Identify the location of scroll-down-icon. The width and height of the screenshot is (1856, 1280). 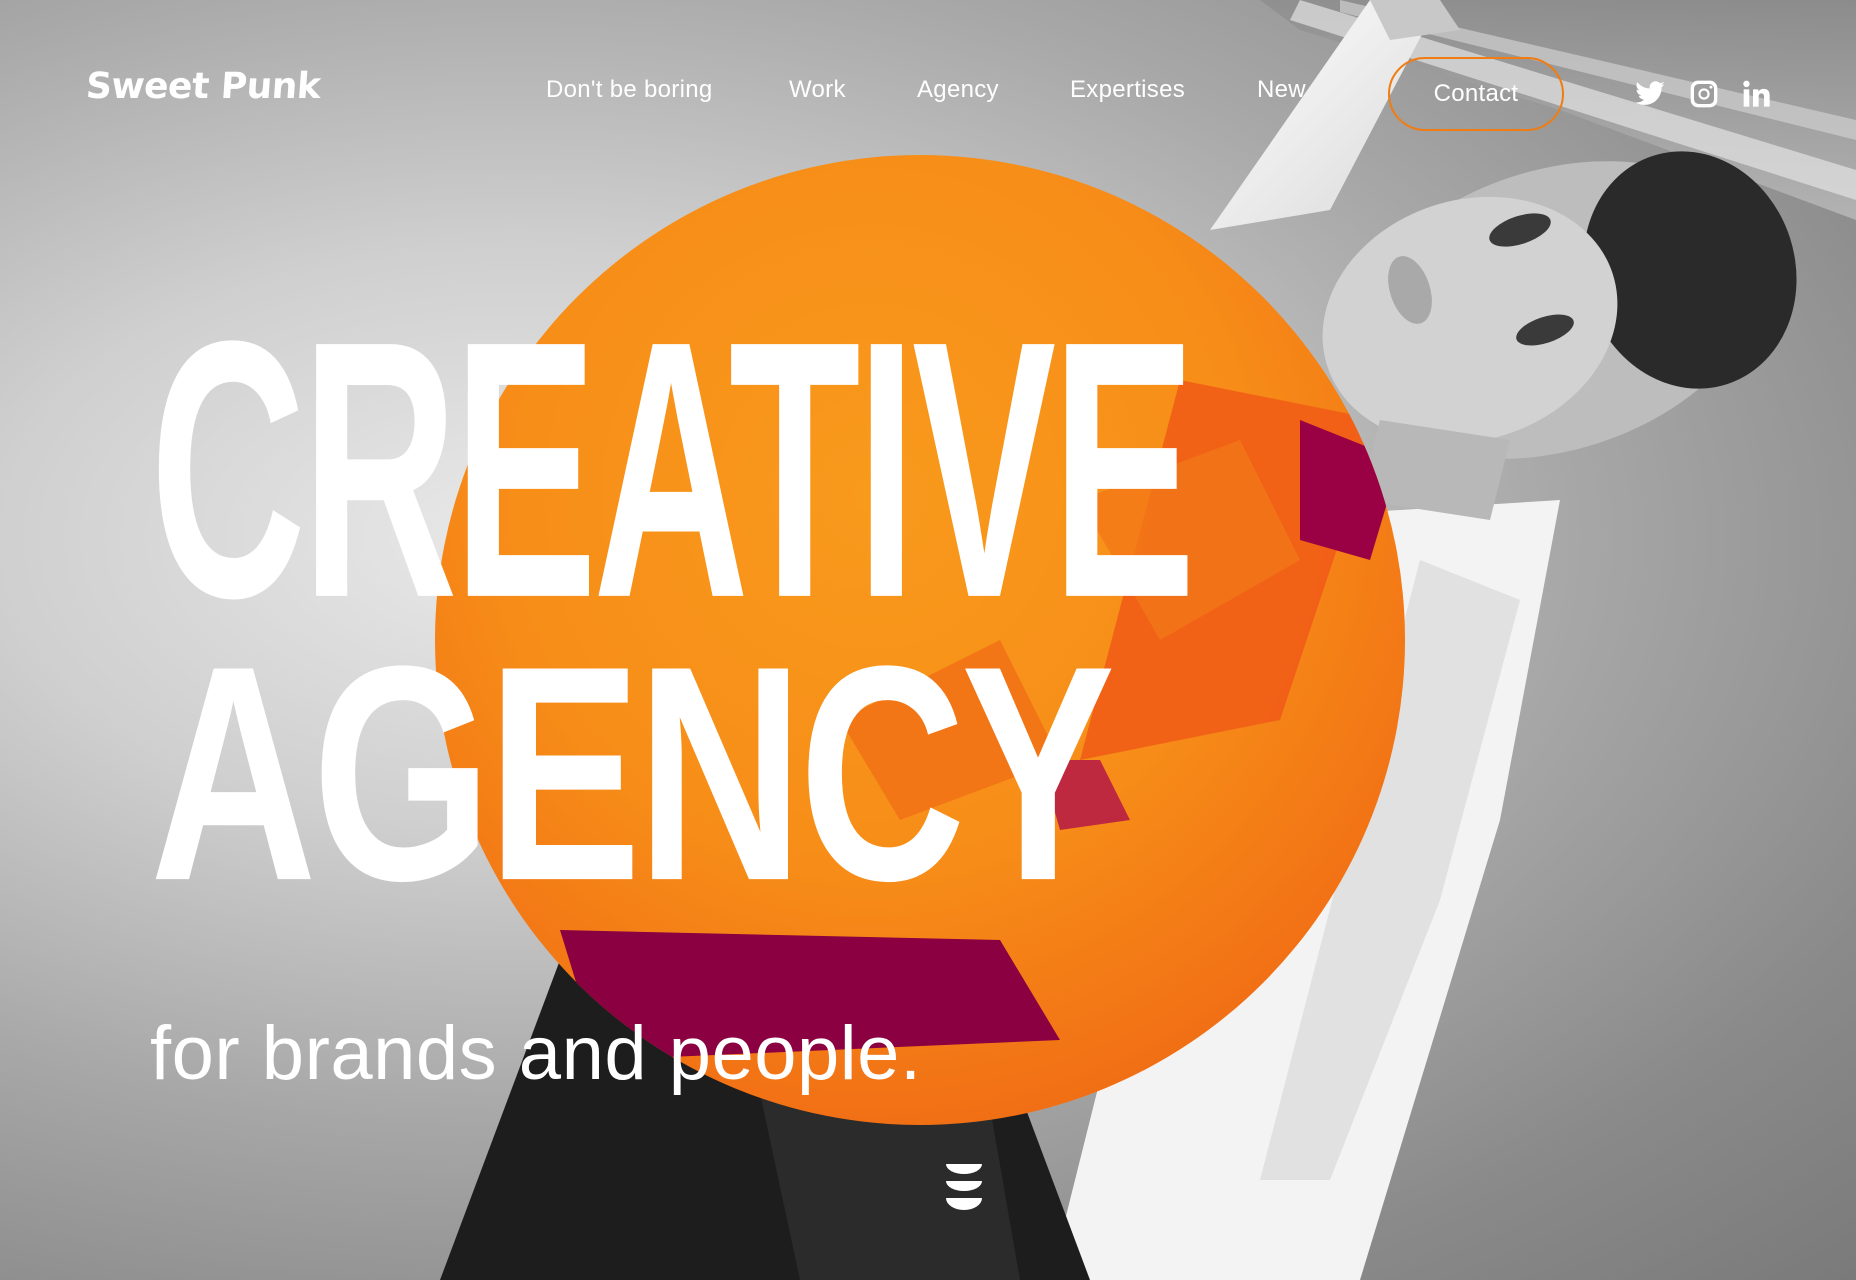
(964, 1189).